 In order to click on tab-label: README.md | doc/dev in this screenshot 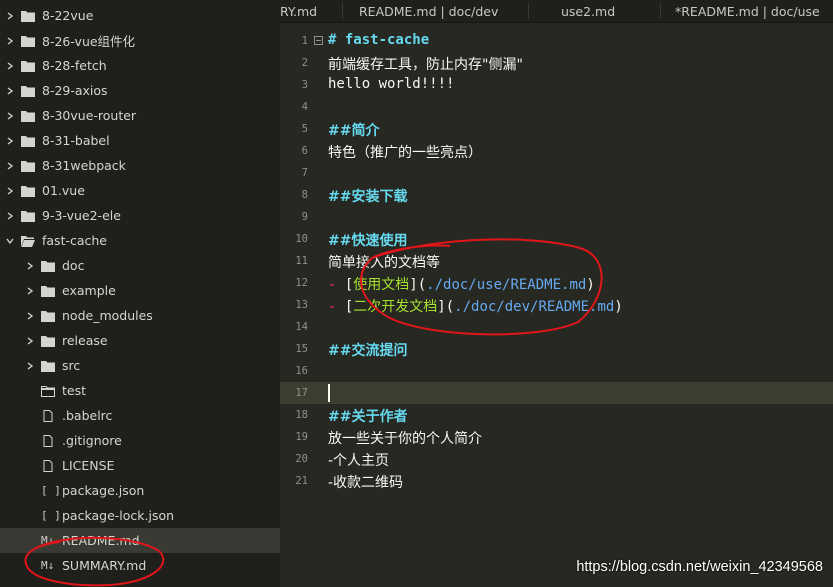, I will do `click(429, 11)`.